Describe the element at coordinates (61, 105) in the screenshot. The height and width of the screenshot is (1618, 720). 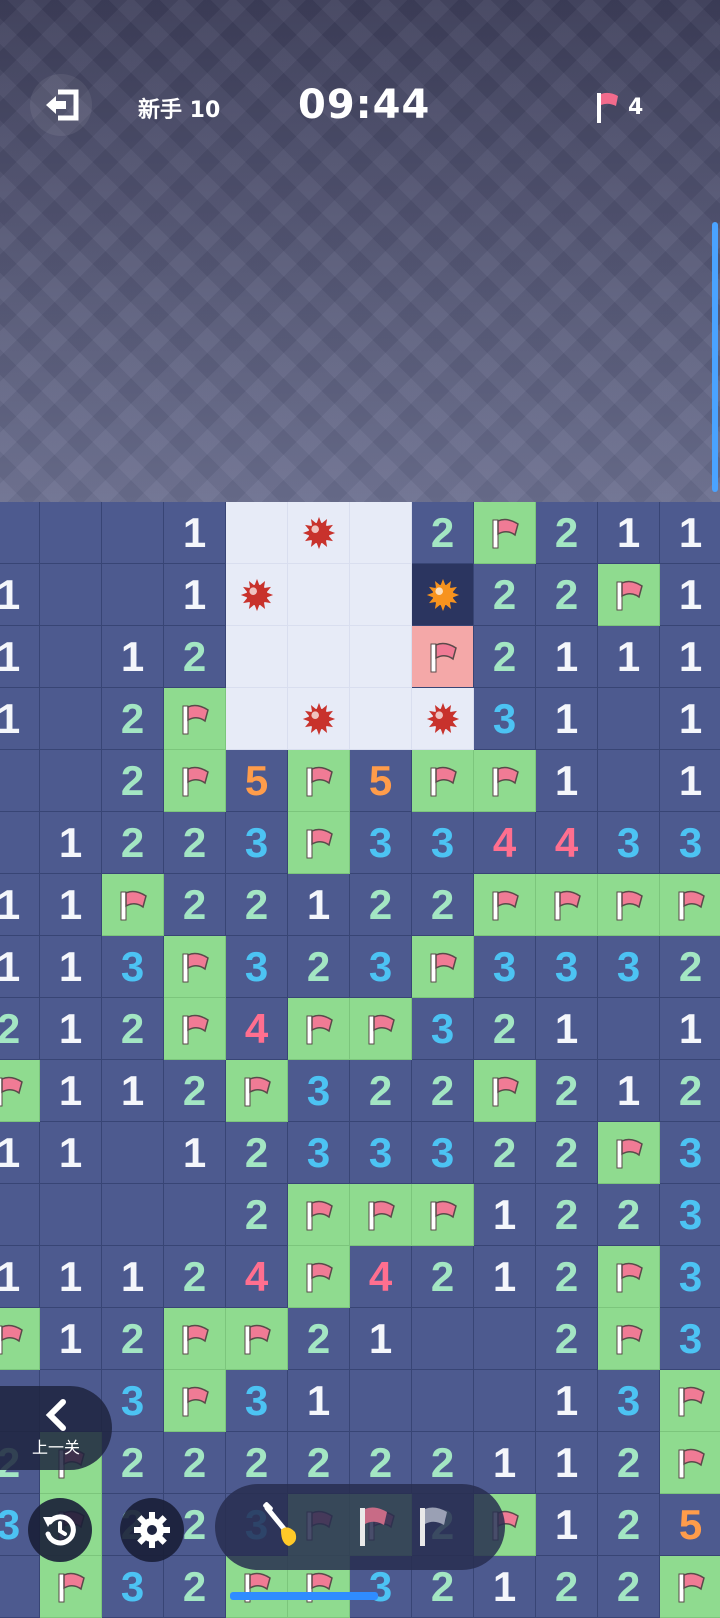
I see `exit-button` at that location.